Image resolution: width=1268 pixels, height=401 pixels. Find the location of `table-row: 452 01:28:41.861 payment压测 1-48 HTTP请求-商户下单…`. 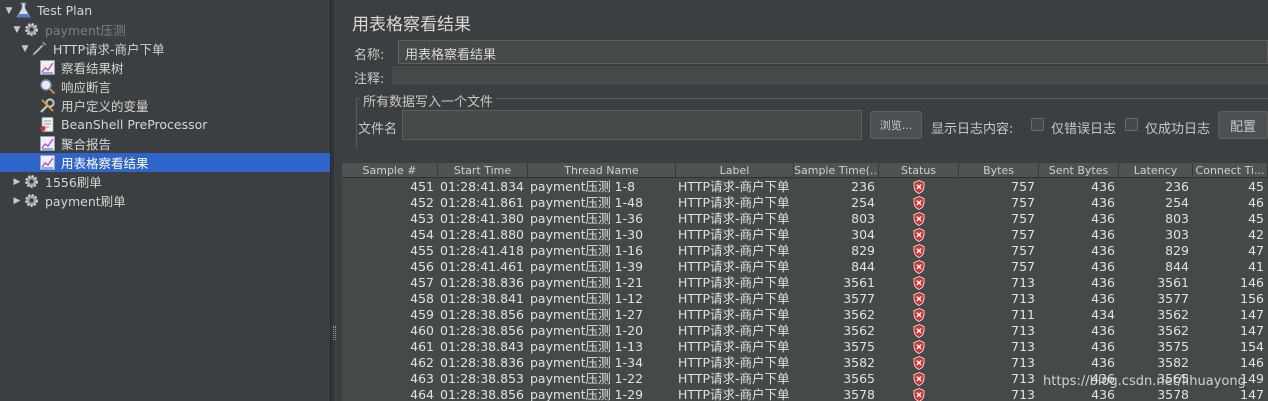

table-row: 452 01:28:41.861 payment压测 1-48 HTTP请求-商户下单… is located at coordinates (805, 203).